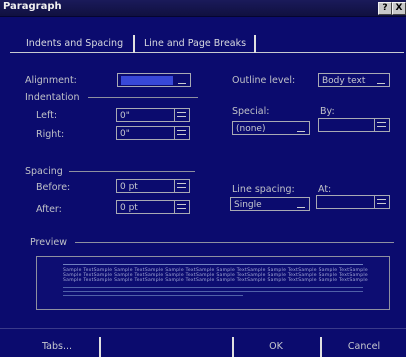 Image resolution: width=406 pixels, height=357 pixels. I want to click on outline-level-dropdown: Body text, so click(354, 80).